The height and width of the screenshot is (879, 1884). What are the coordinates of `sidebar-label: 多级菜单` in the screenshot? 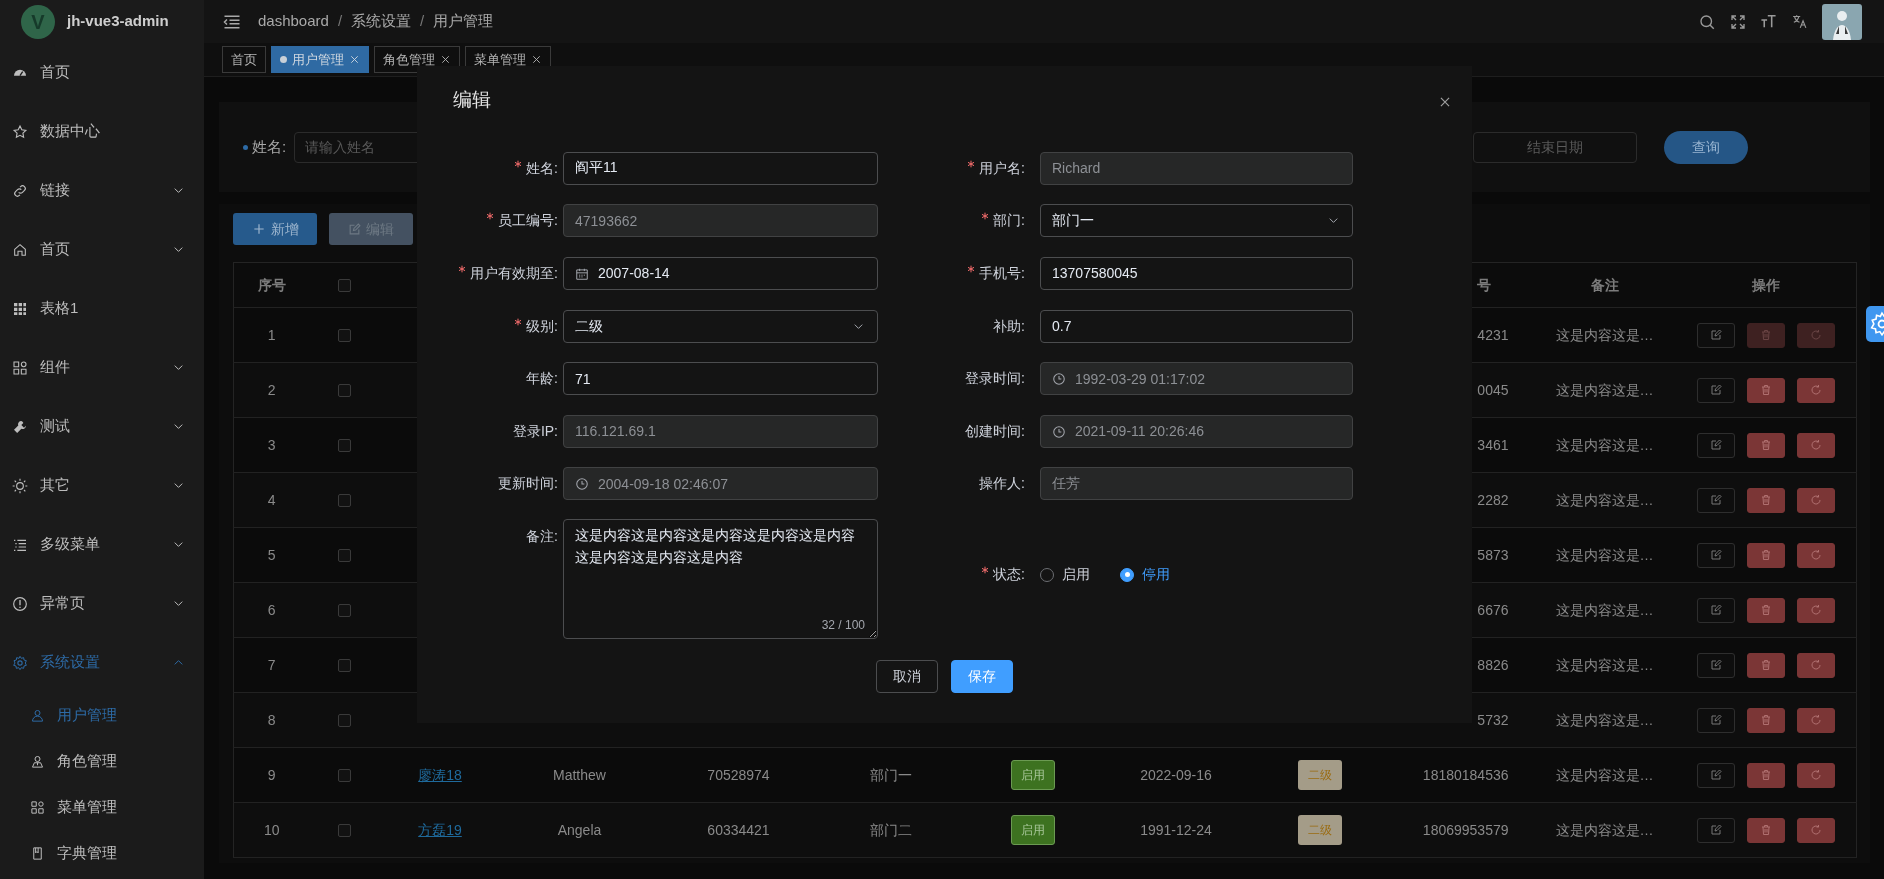 It's located at (70, 544).